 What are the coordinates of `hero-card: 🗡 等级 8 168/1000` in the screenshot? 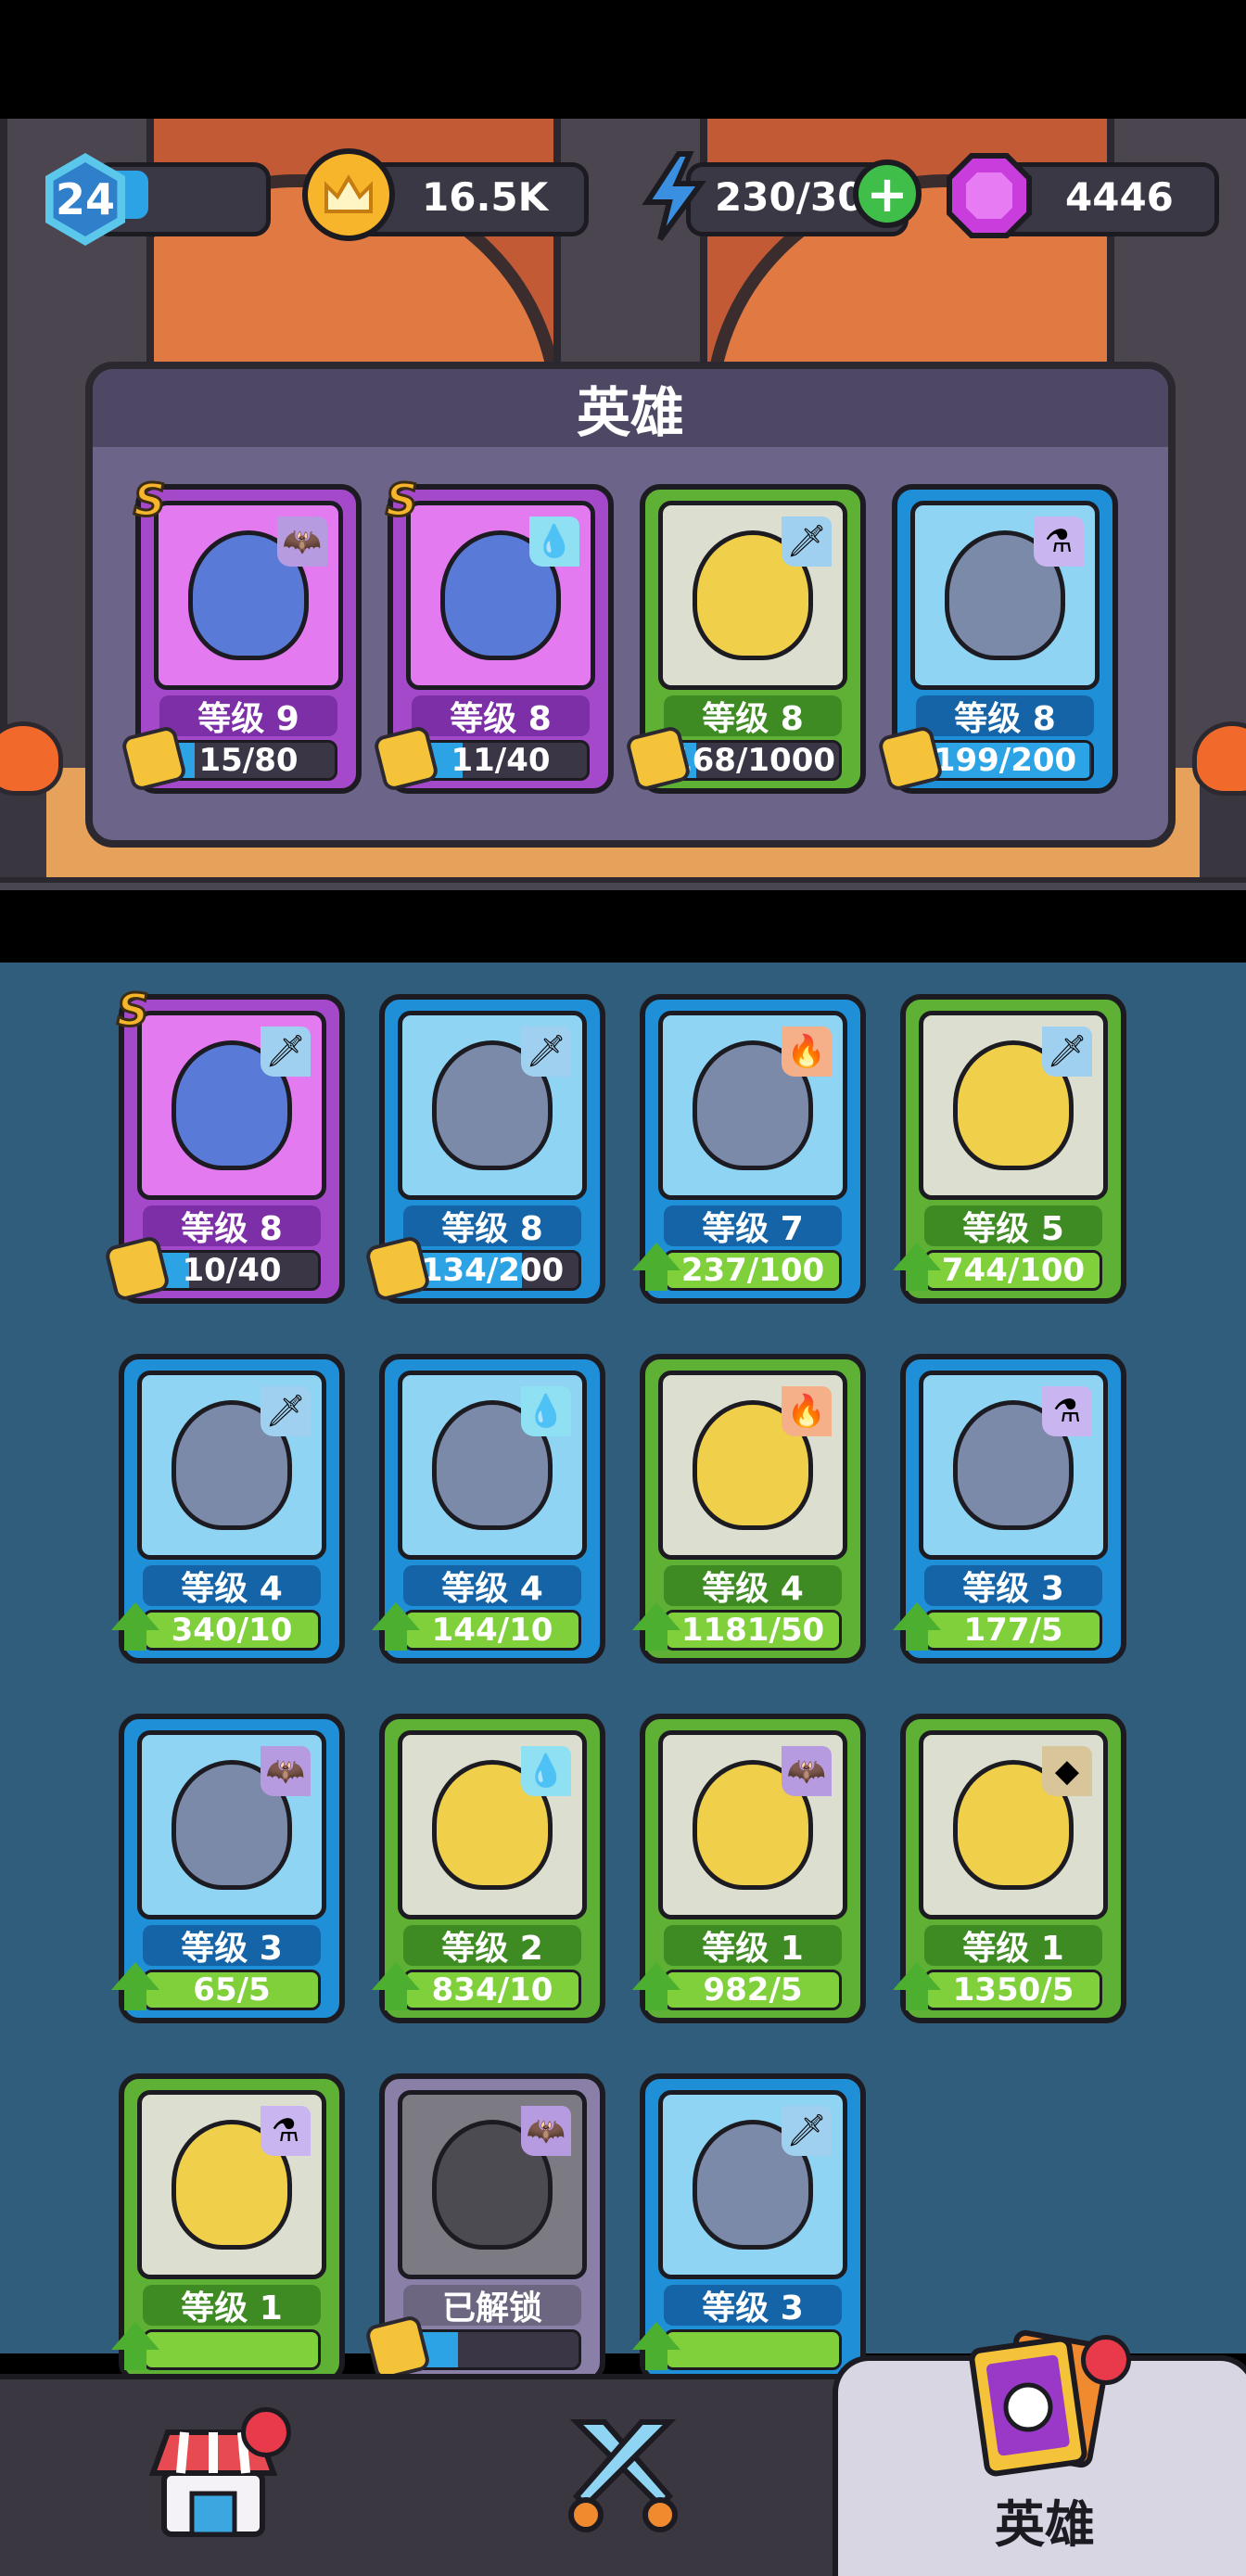 It's located at (745, 639).